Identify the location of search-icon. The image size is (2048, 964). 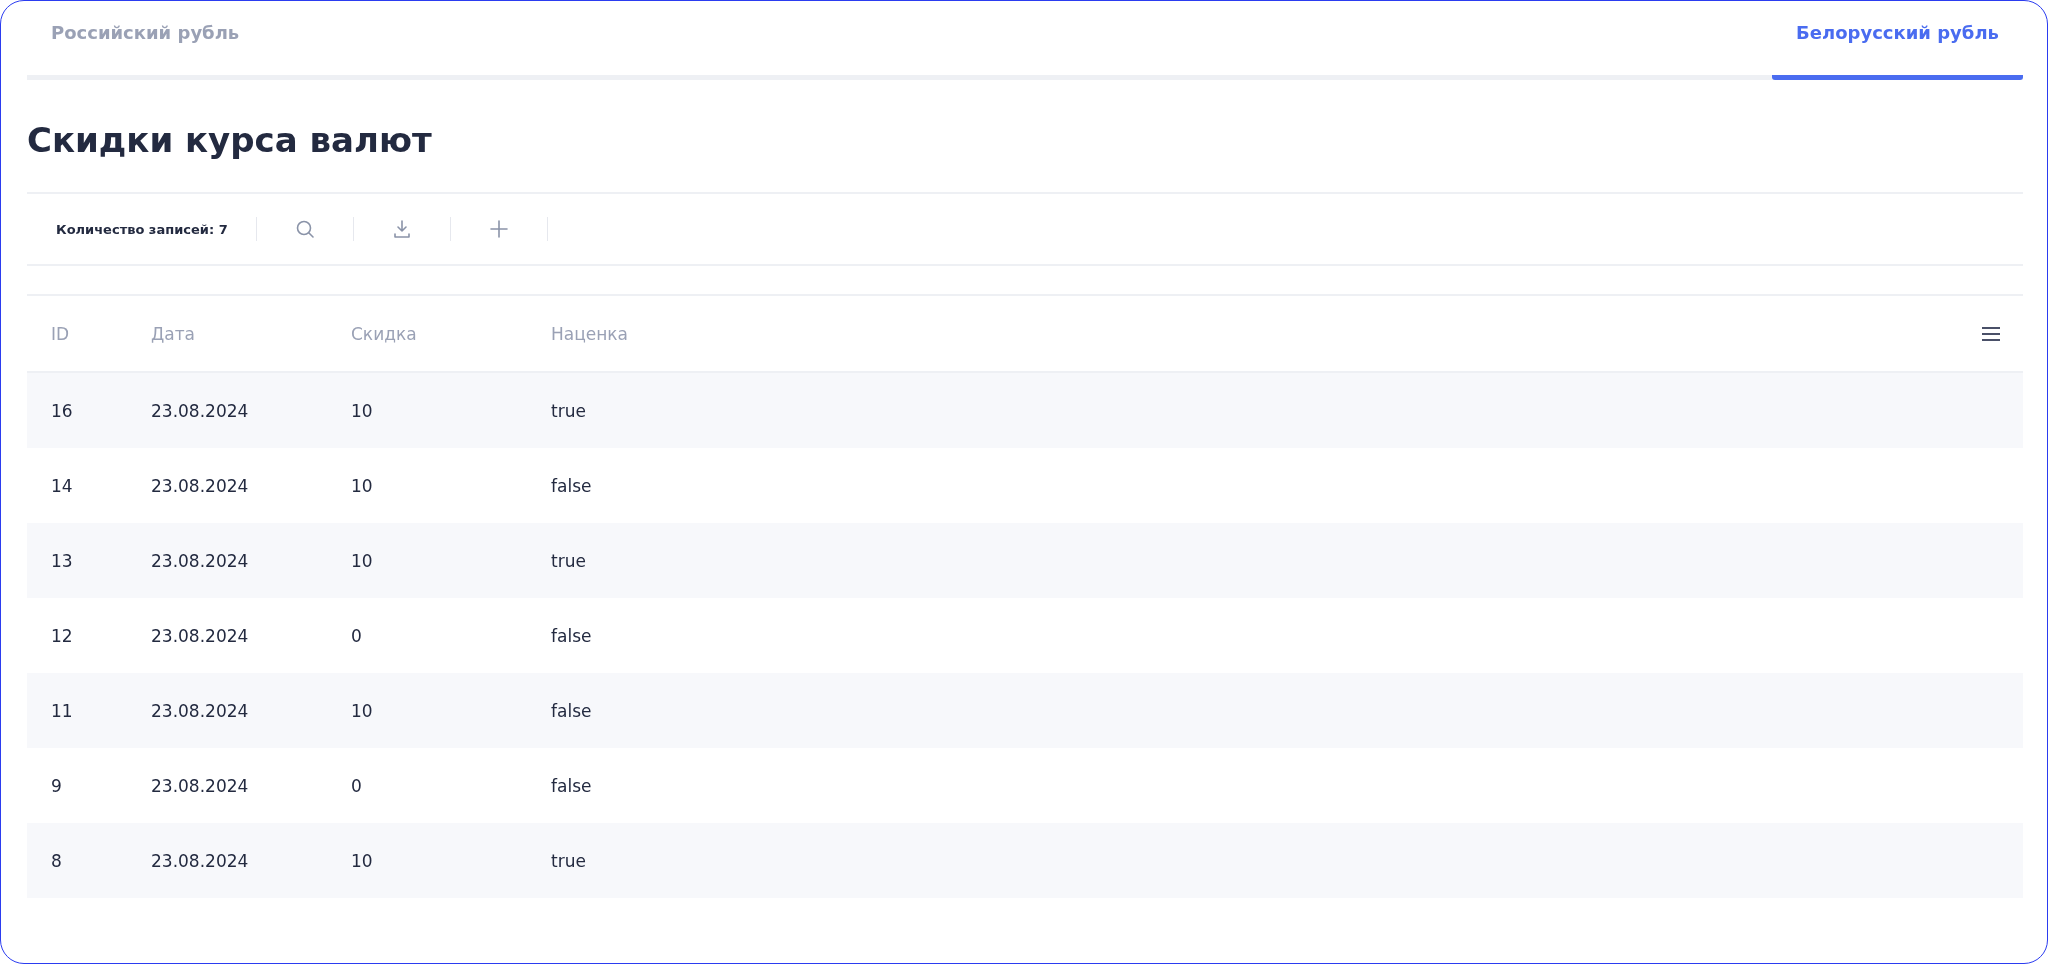
(304, 229).